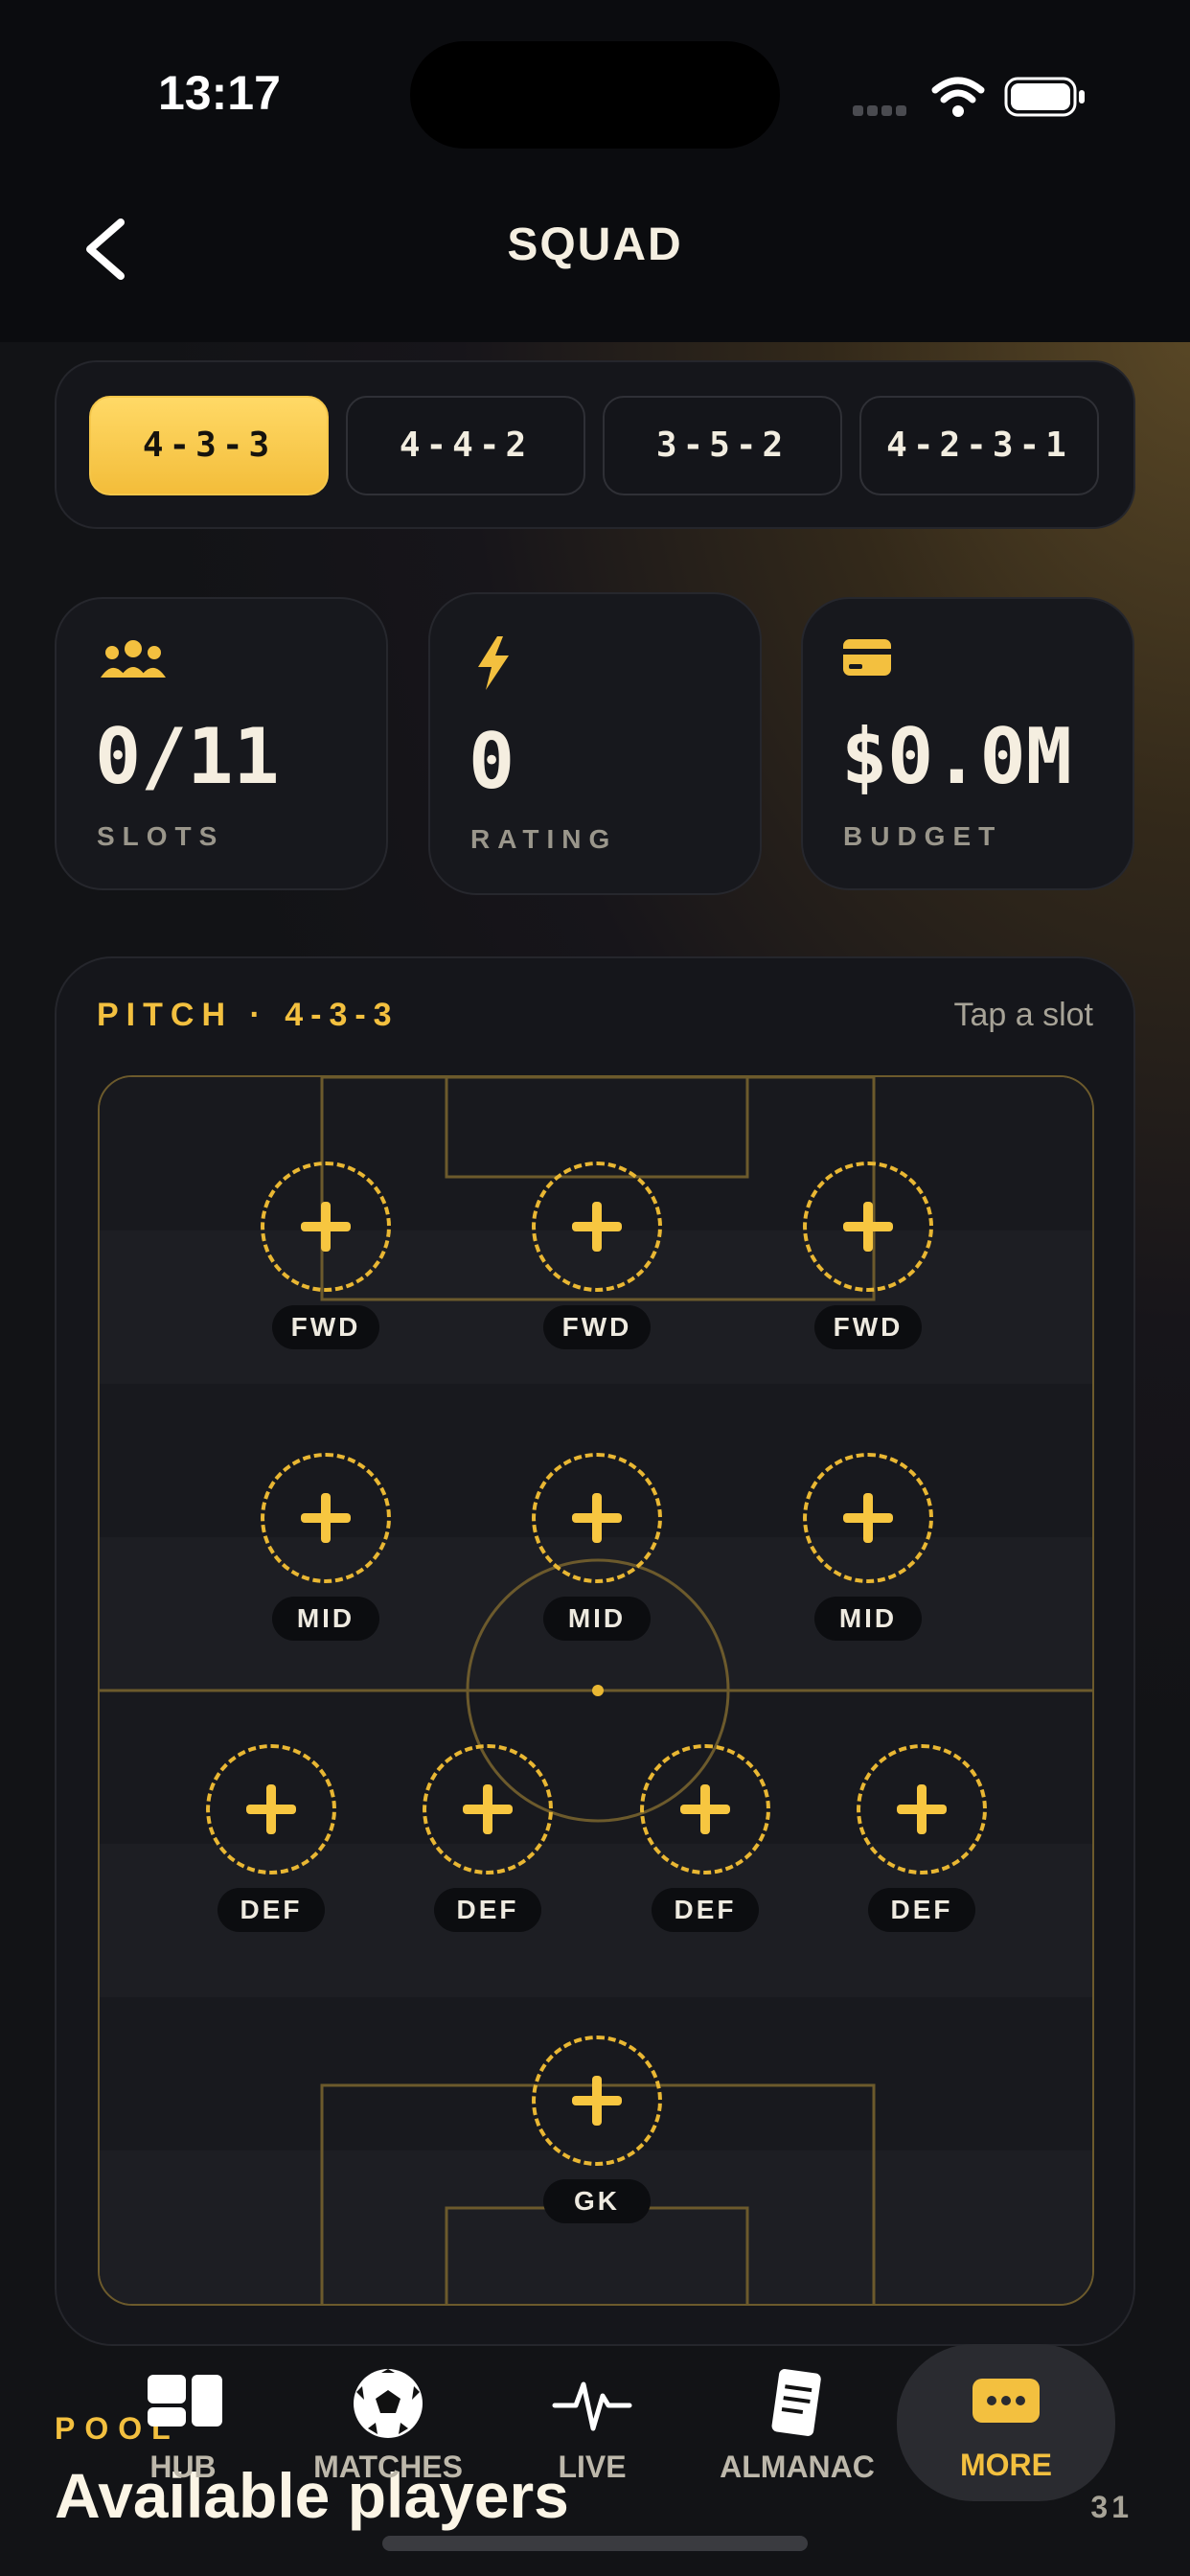 This screenshot has width=1190, height=2576. I want to click on slot-fwd-left: FWD, so click(326, 1257).